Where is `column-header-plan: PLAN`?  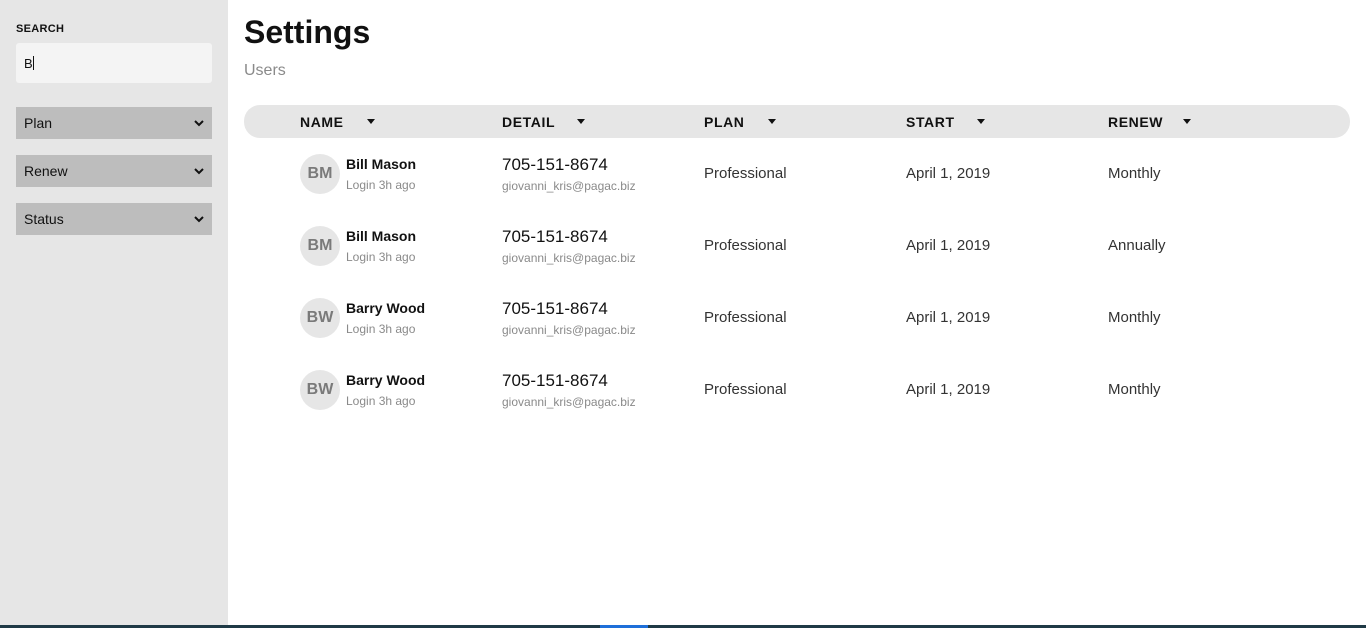
column-header-plan: PLAN is located at coordinates (749, 121).